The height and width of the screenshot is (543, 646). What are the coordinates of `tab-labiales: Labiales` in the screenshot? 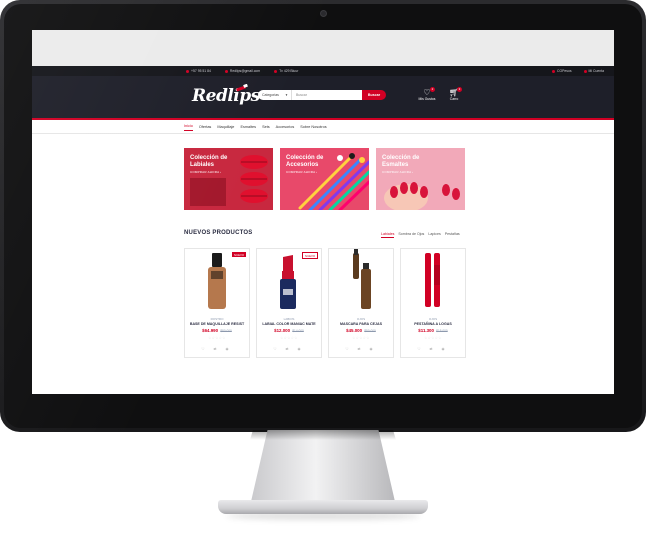 It's located at (388, 235).